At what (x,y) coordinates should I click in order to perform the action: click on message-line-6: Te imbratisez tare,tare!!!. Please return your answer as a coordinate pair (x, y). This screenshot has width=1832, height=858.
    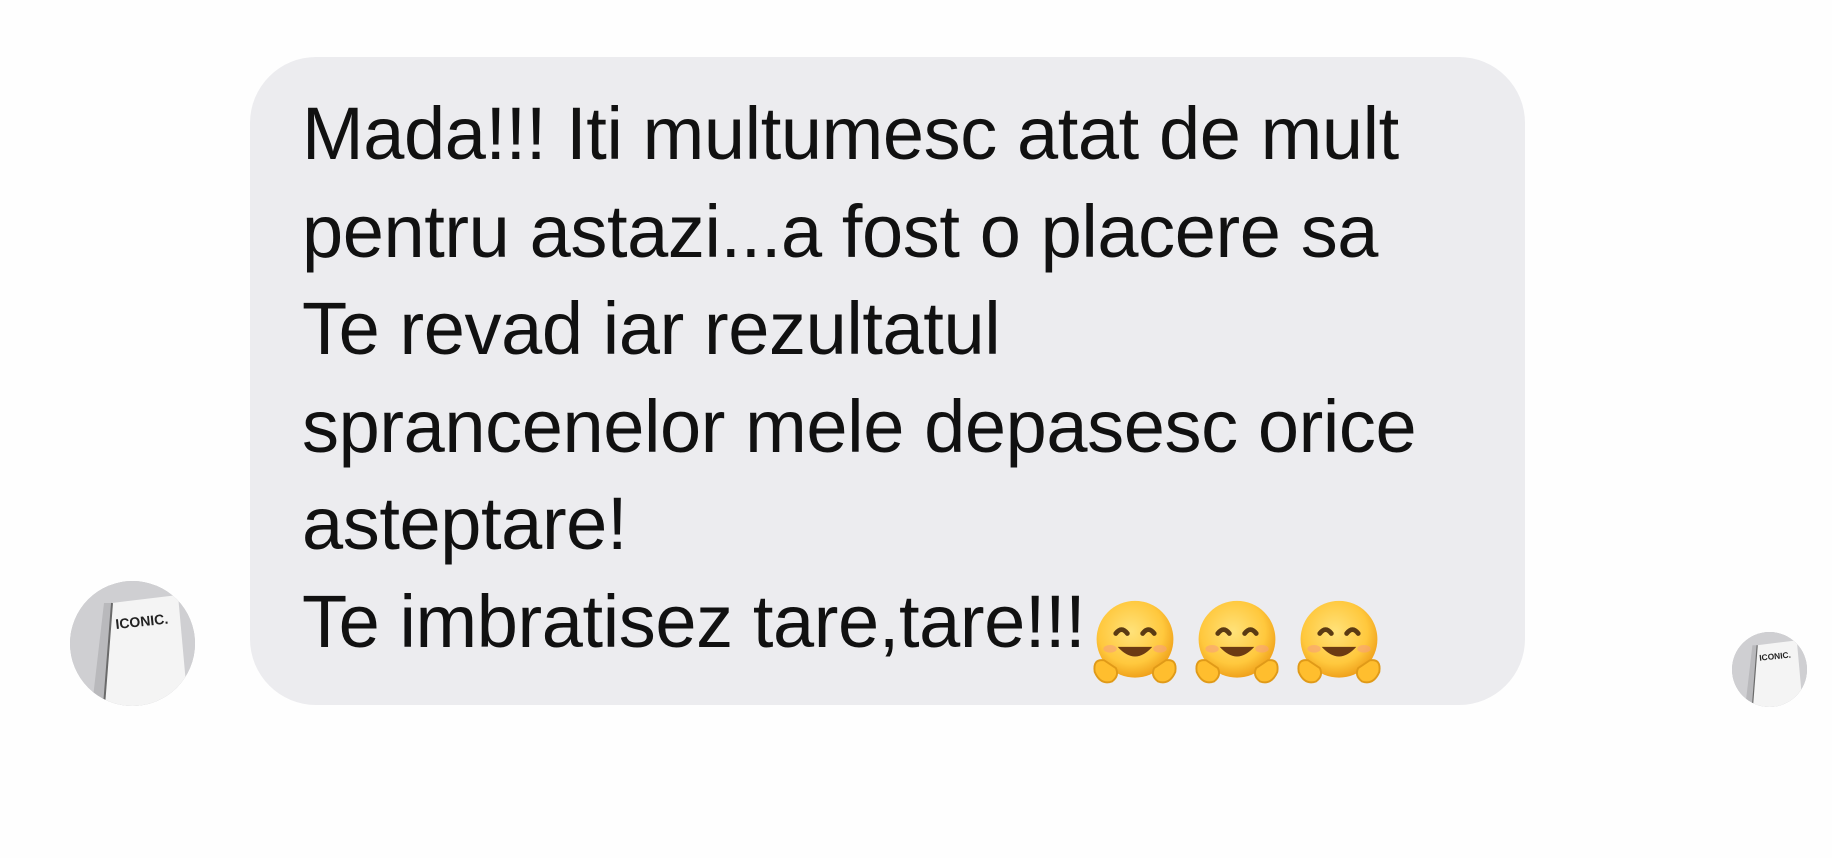
    Looking at the image, I should click on (893, 633).